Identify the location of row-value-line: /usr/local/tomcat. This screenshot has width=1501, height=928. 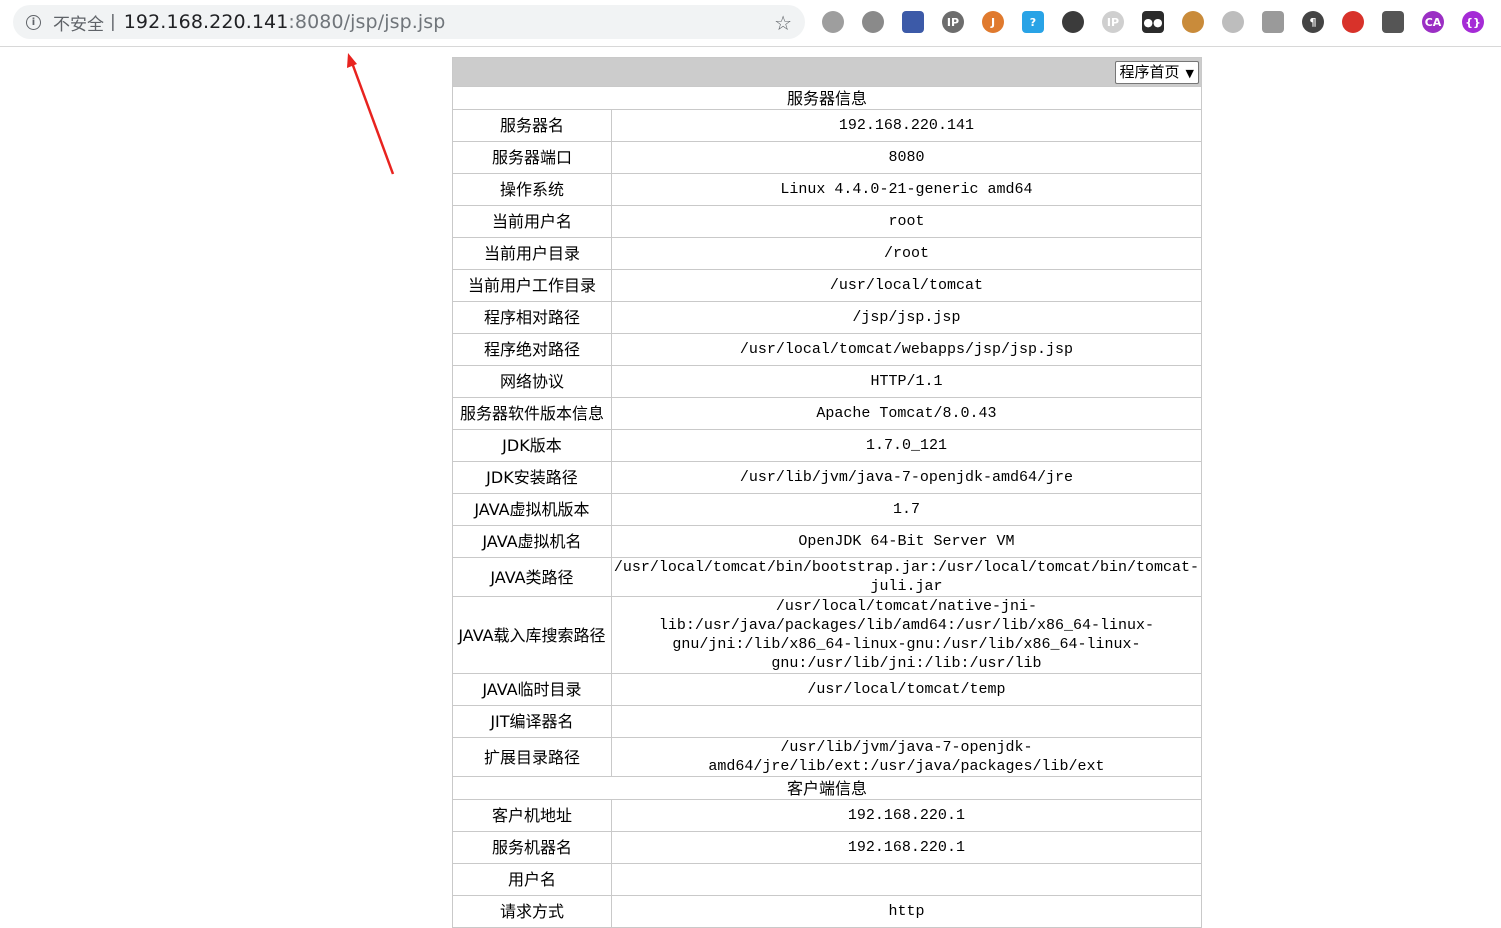
(906, 285).